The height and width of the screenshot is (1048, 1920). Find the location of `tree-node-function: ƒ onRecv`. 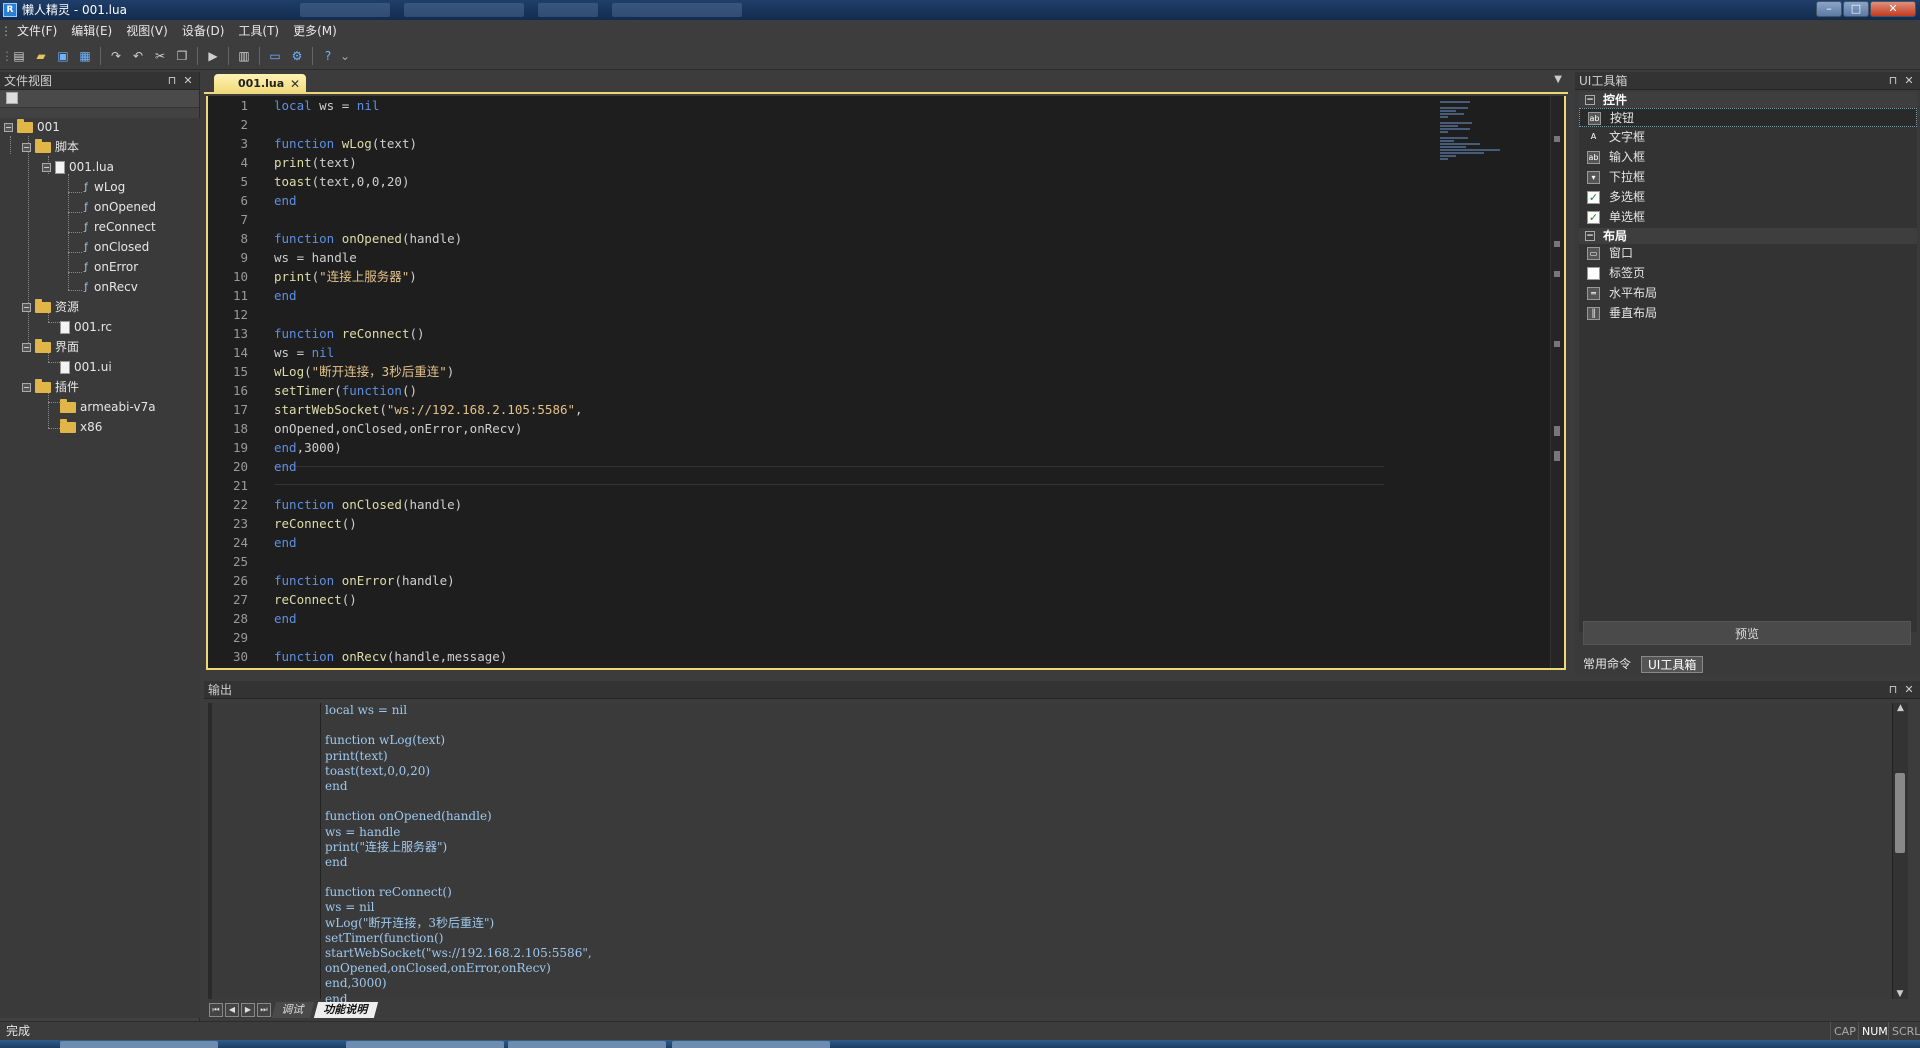

tree-node-function: ƒ onRecv is located at coordinates (110, 287).